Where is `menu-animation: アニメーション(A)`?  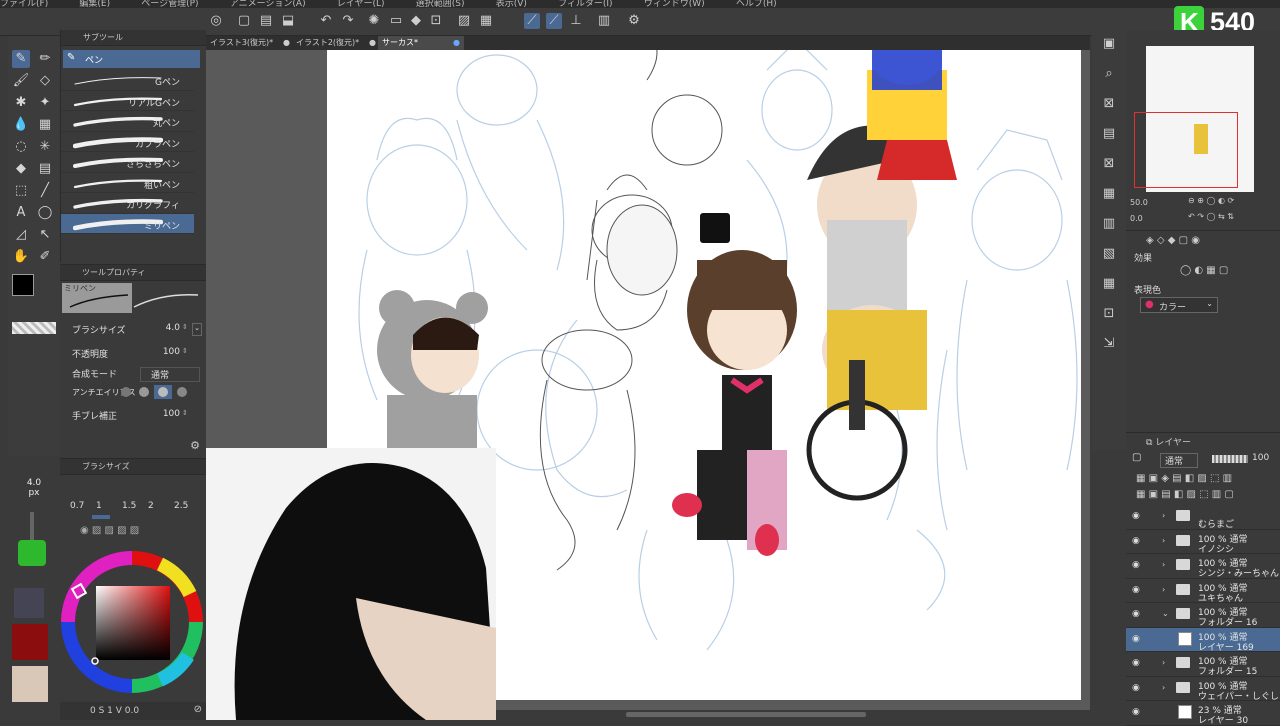
menu-animation: アニメーション(A) is located at coordinates (268, 4).